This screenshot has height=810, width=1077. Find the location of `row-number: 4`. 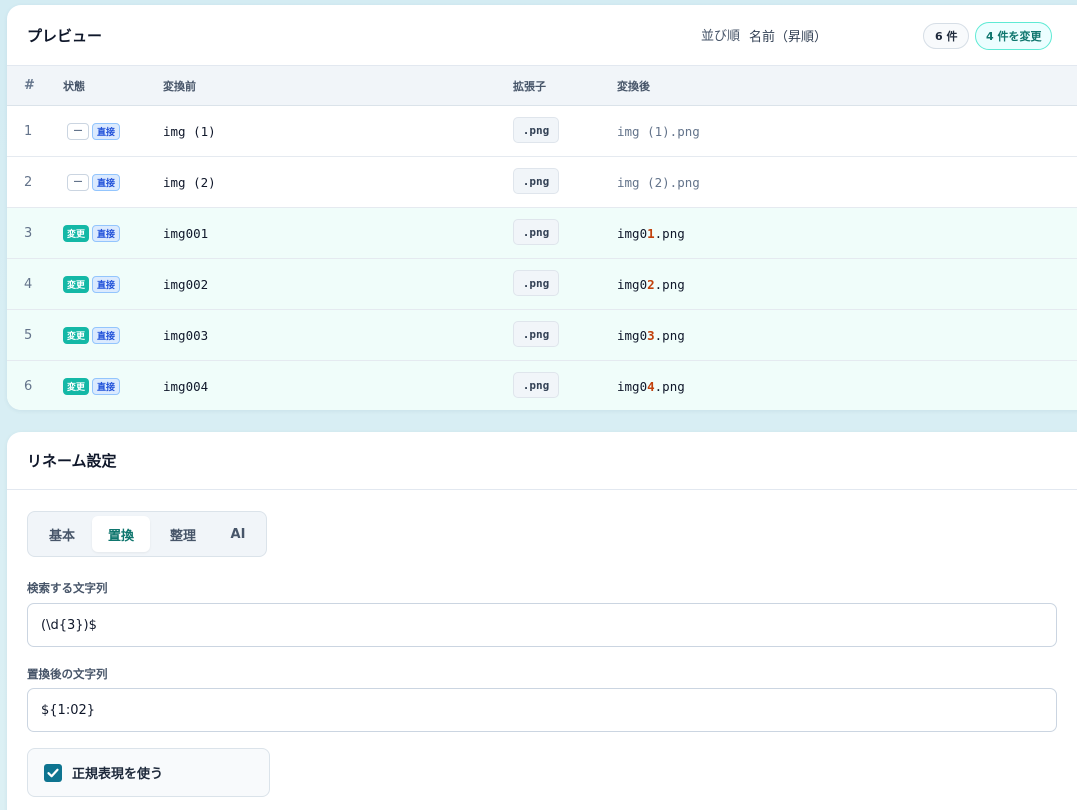

row-number: 4 is located at coordinates (28, 284).